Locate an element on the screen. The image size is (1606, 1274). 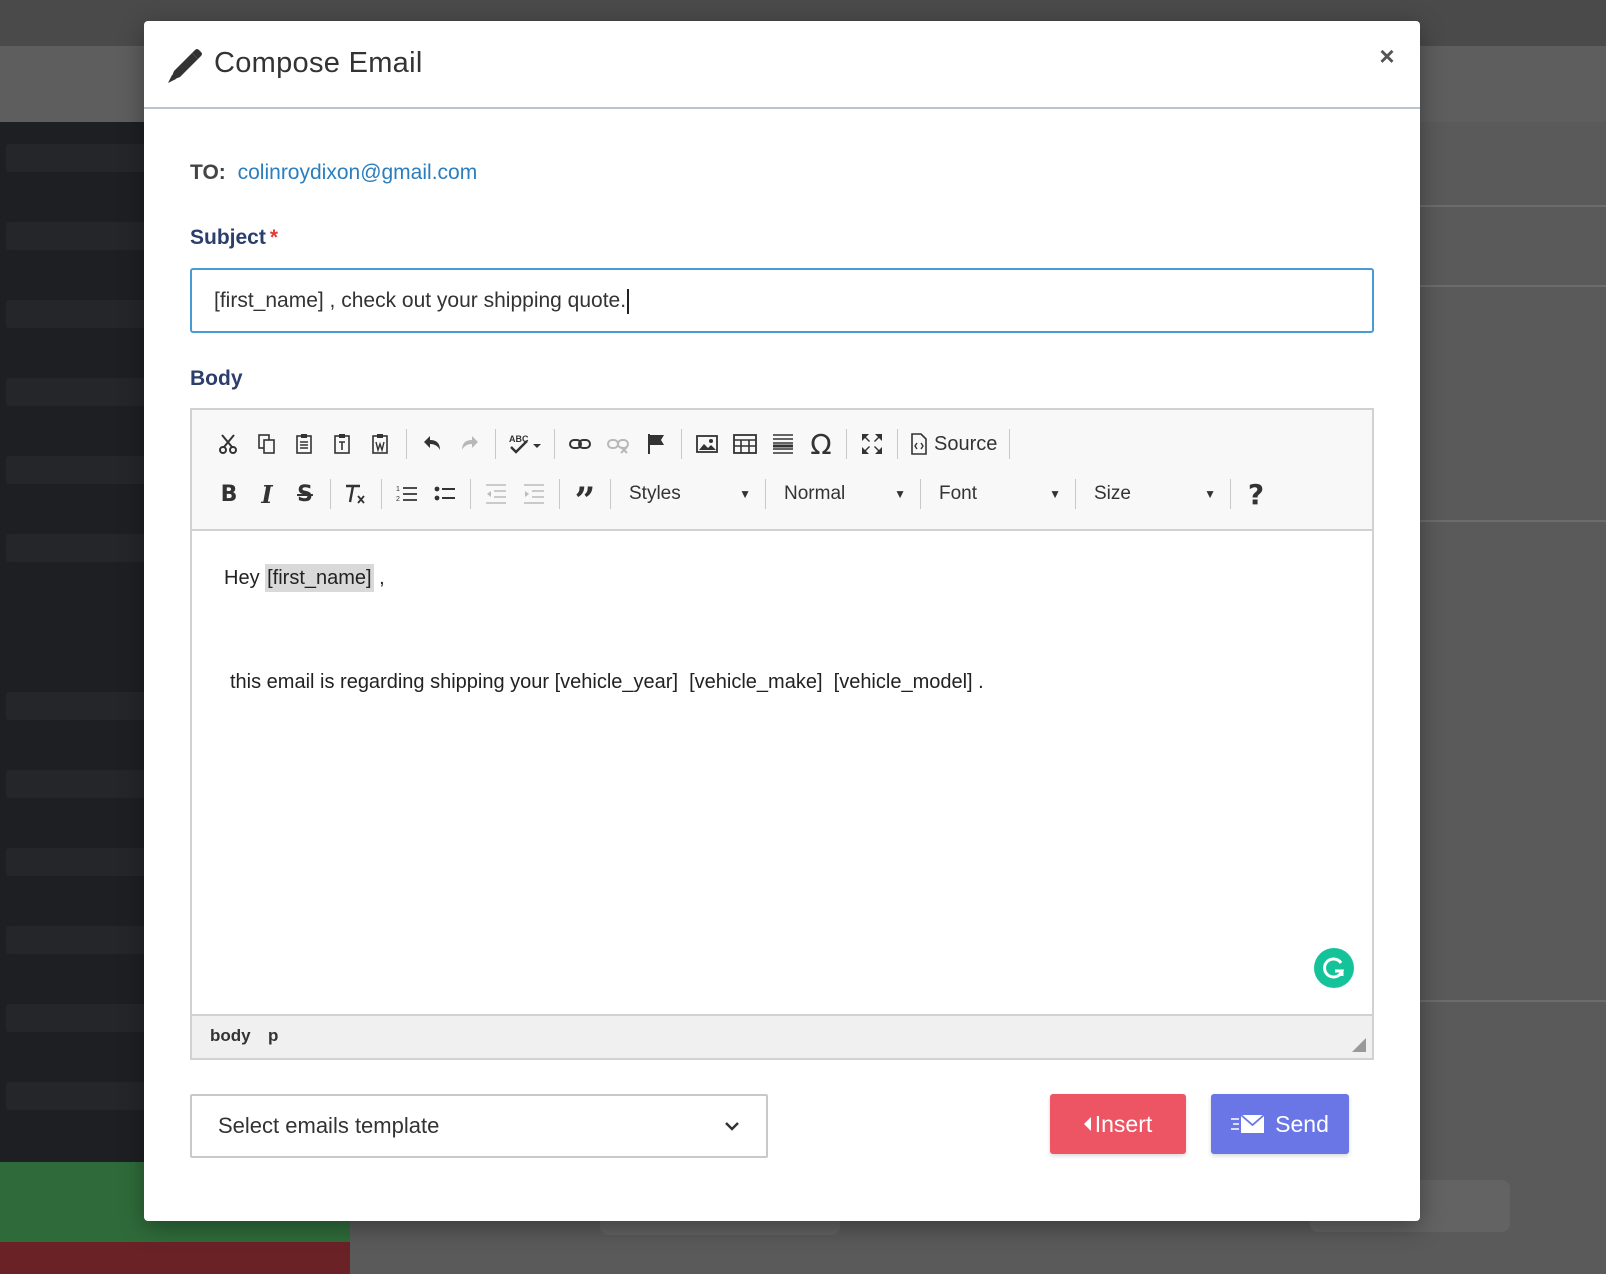
path-p: p is located at coordinates (273, 1036).